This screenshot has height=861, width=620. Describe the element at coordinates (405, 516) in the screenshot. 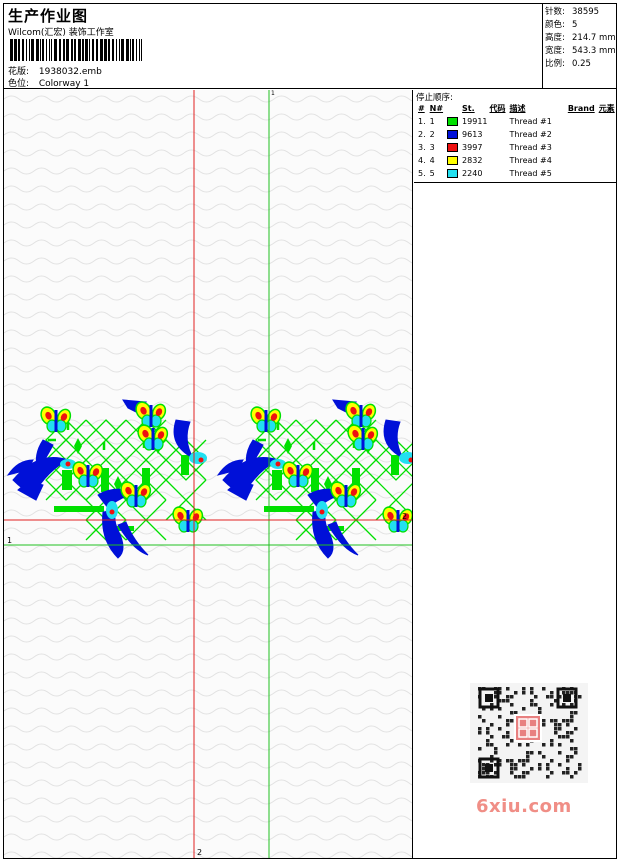

I see `horizontal-axis-label-right: 2` at that location.